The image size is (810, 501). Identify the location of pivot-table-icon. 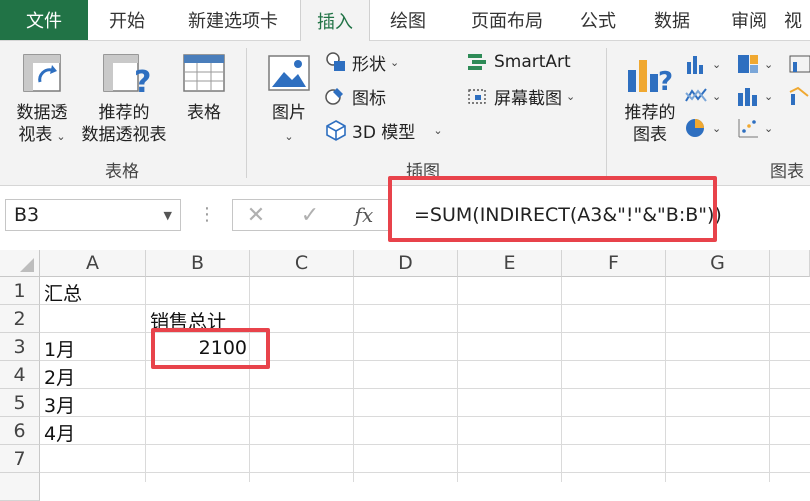
(42, 73).